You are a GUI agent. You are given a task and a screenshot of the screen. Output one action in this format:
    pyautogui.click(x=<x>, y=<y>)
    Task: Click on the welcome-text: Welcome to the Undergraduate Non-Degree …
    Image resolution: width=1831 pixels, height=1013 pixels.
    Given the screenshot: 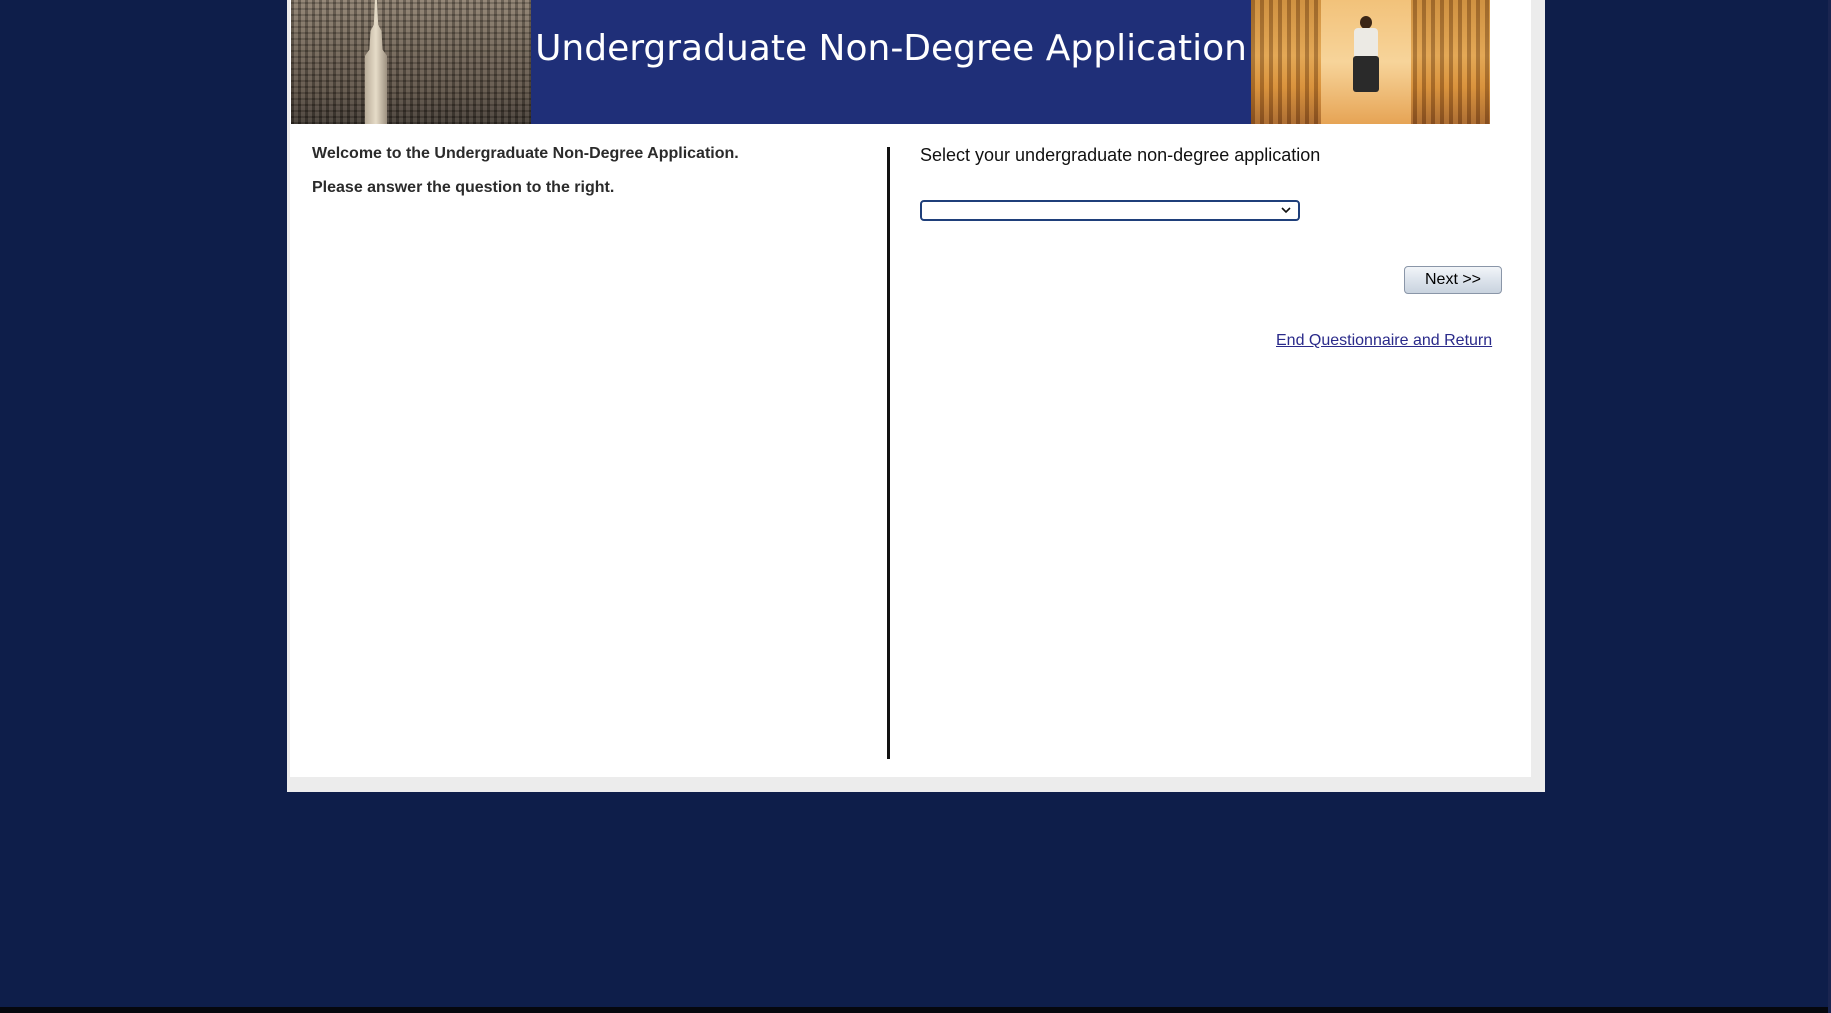 What is the action you would take?
    pyautogui.click(x=525, y=153)
    